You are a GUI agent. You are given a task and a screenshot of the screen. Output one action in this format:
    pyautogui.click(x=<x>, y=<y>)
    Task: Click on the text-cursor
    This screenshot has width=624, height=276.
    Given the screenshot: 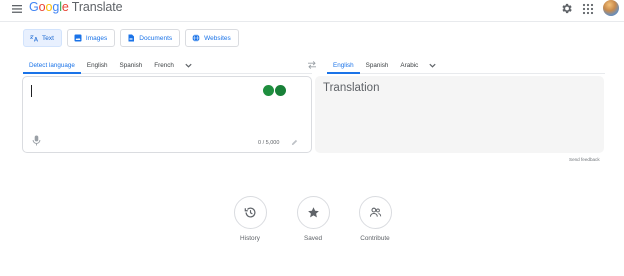 What is the action you would take?
    pyautogui.click(x=31, y=91)
    